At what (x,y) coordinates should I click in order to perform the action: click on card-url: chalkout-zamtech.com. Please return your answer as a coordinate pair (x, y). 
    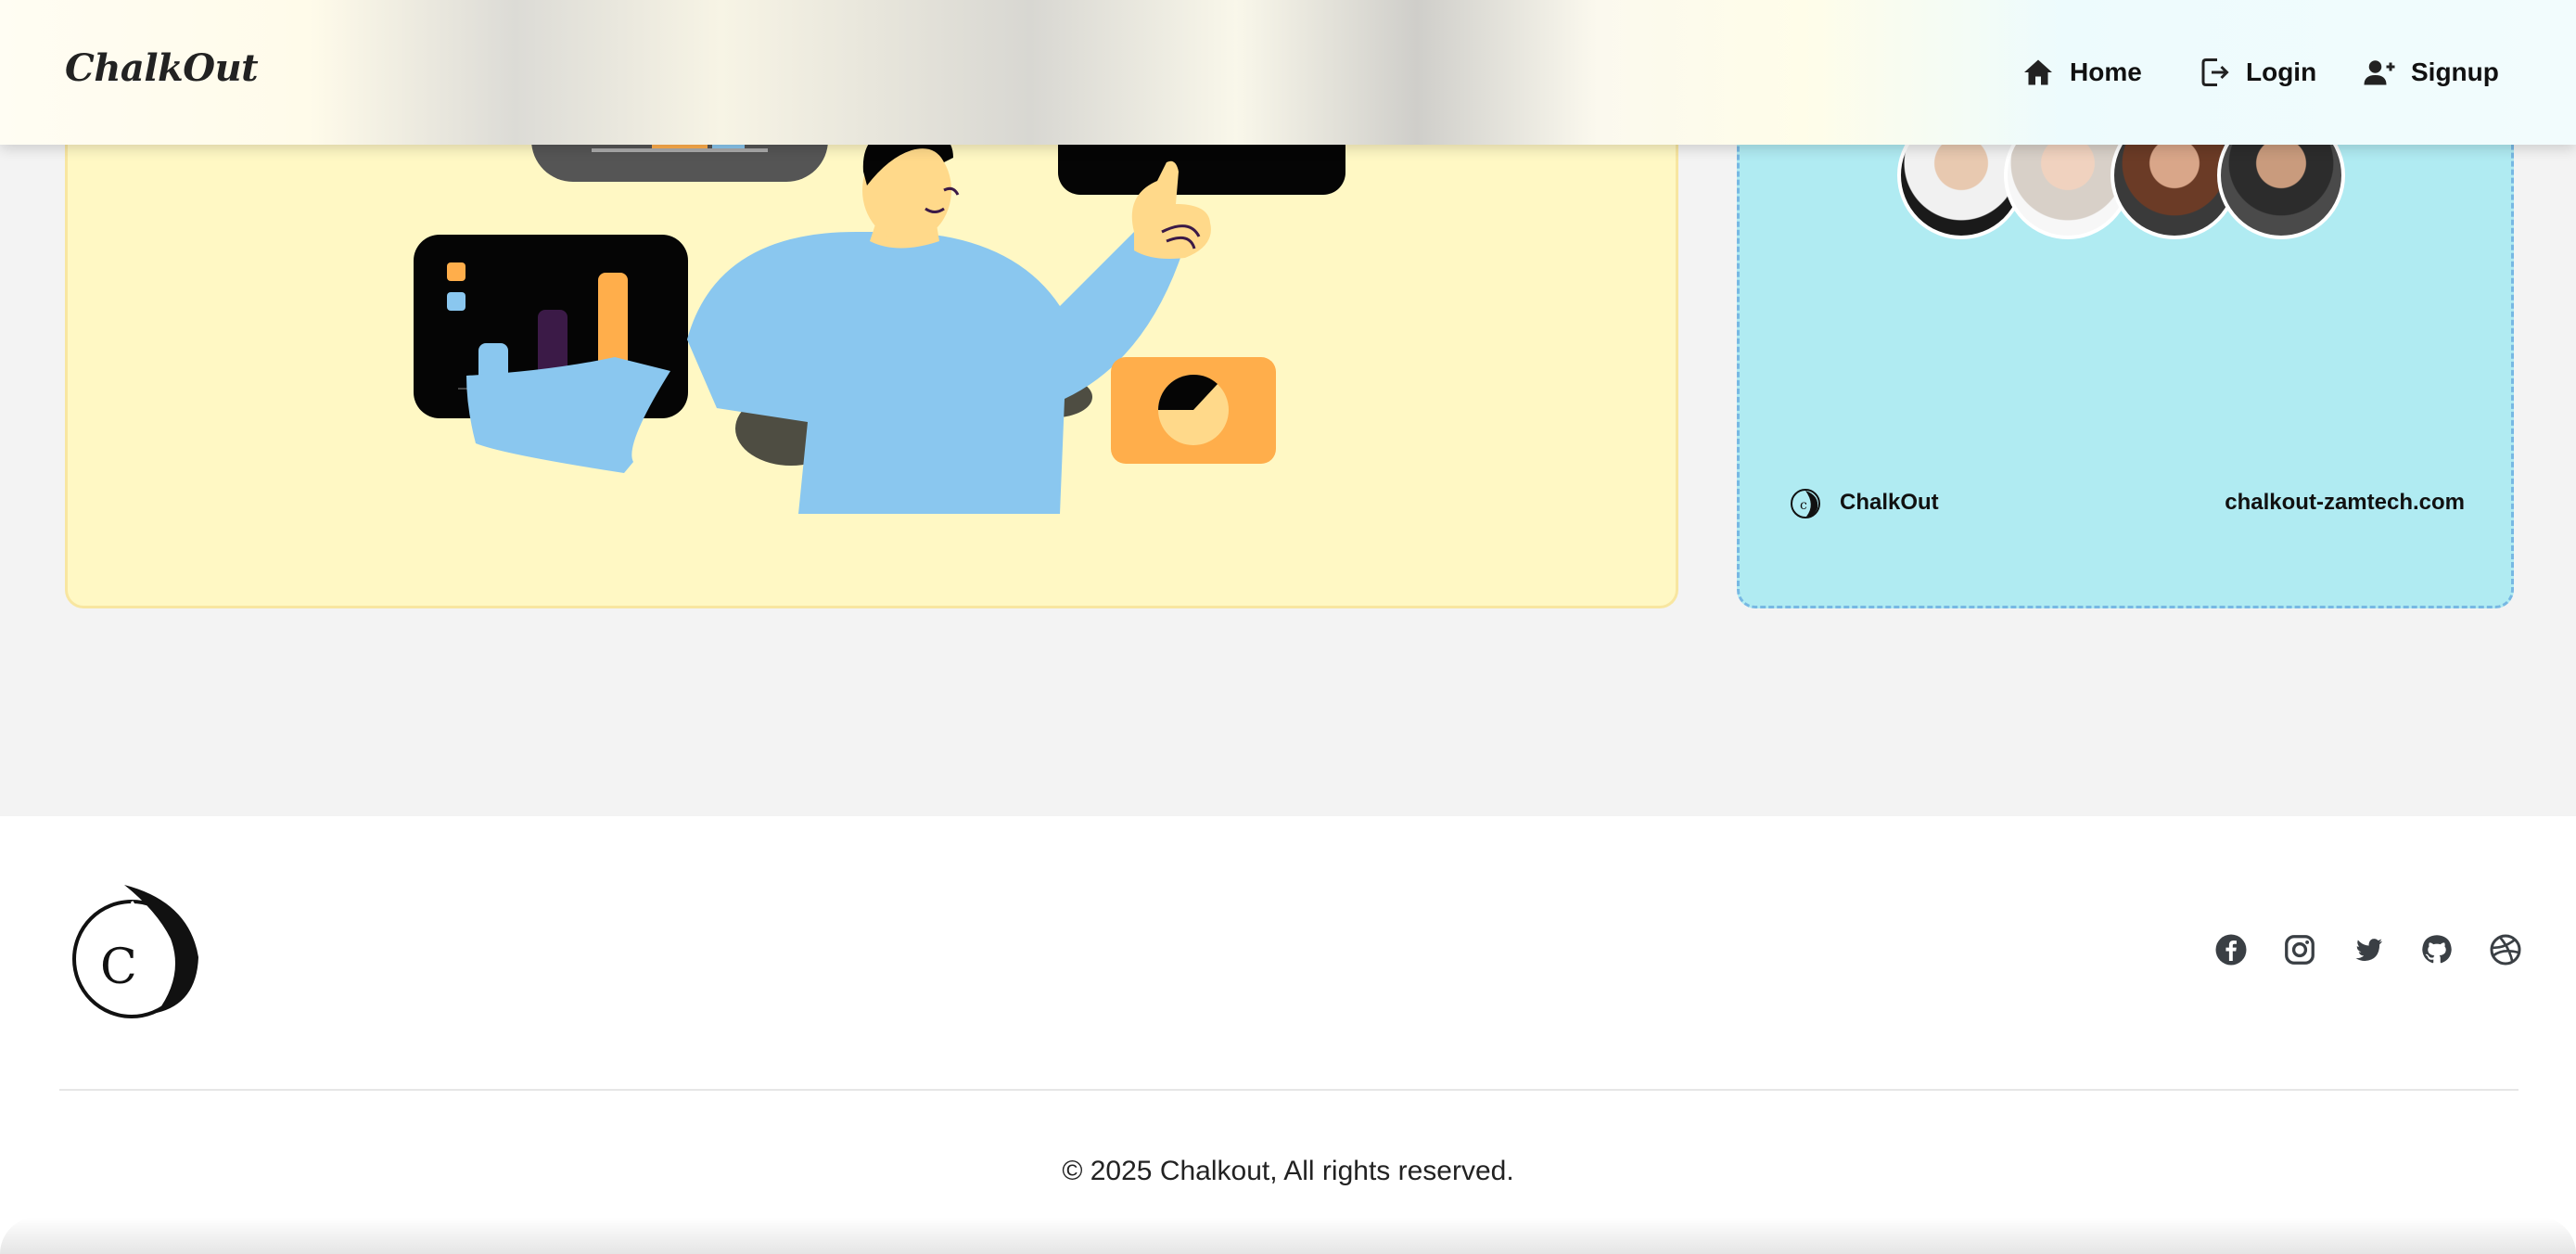
    Looking at the image, I should click on (2345, 503).